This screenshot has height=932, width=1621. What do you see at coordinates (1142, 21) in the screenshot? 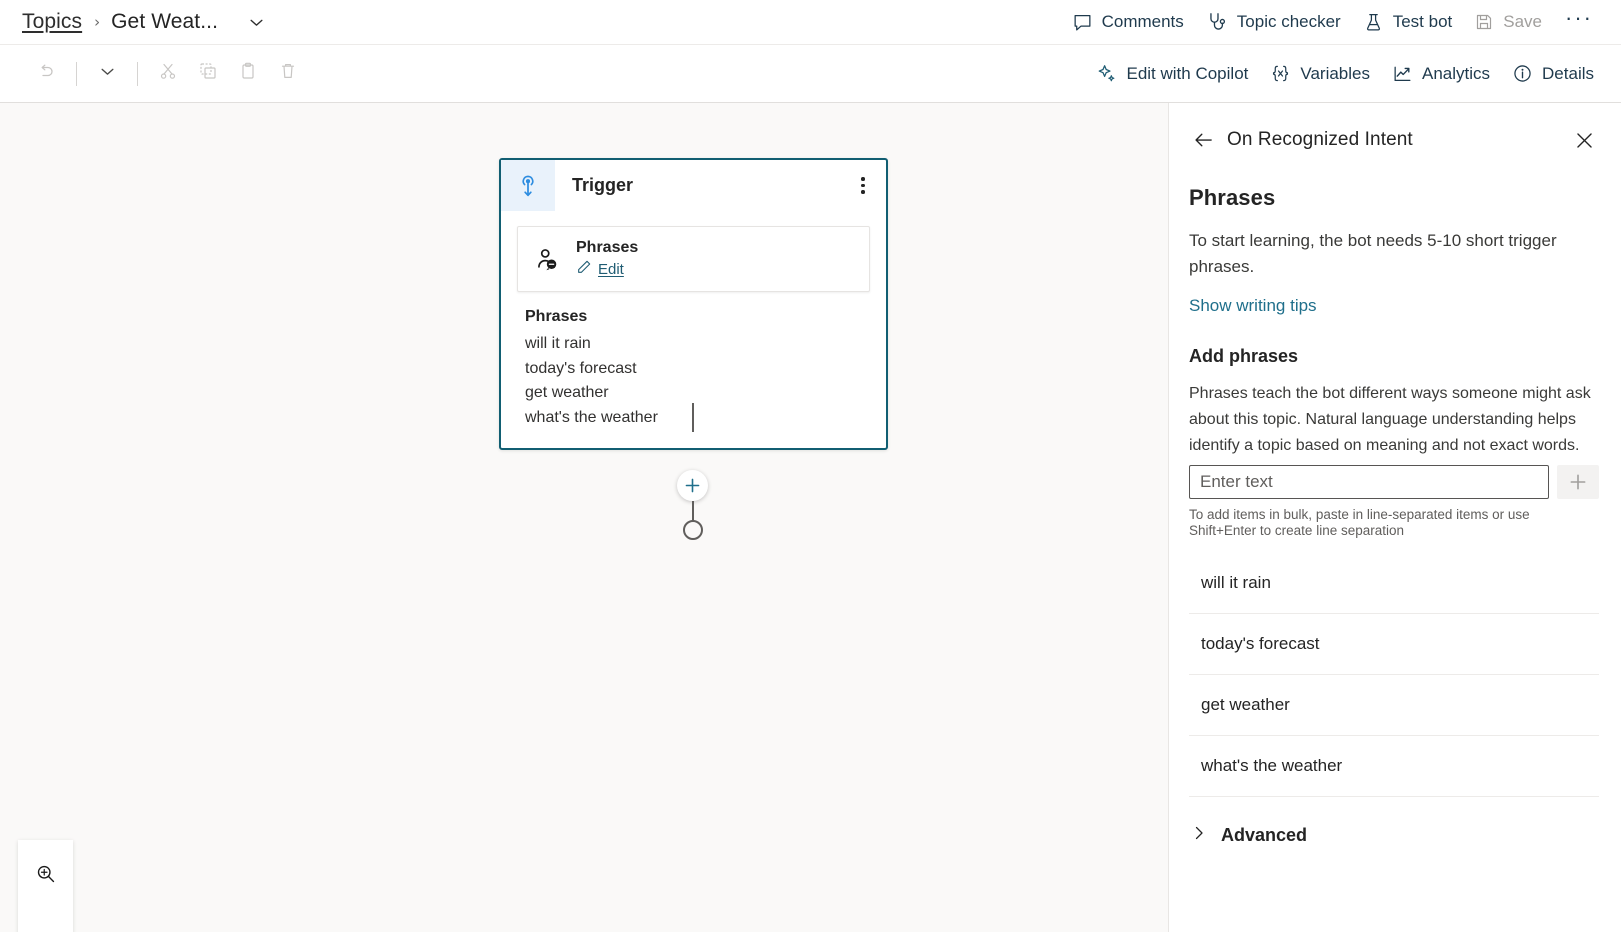
I see `comments-label: Comments` at bounding box center [1142, 21].